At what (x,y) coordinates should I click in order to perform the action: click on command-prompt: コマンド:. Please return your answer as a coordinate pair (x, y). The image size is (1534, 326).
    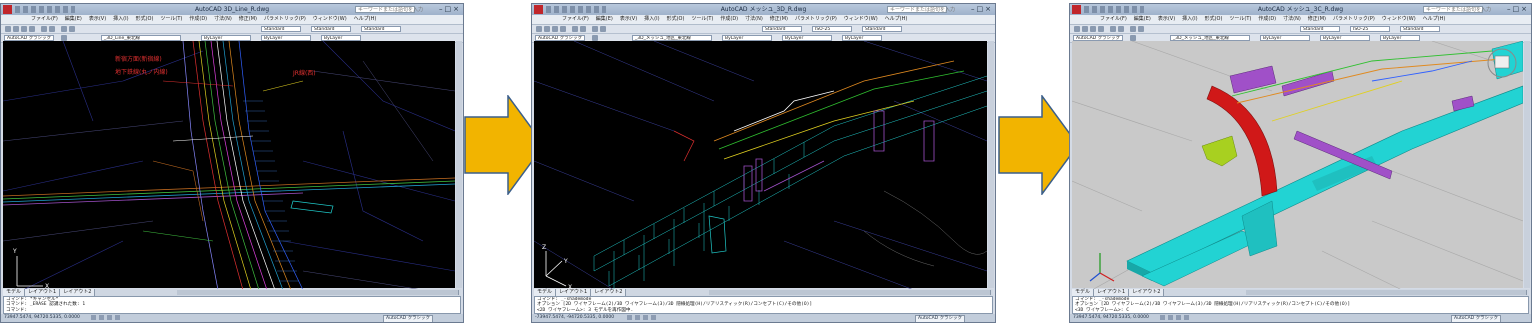
    Looking at the image, I should click on (233, 310).